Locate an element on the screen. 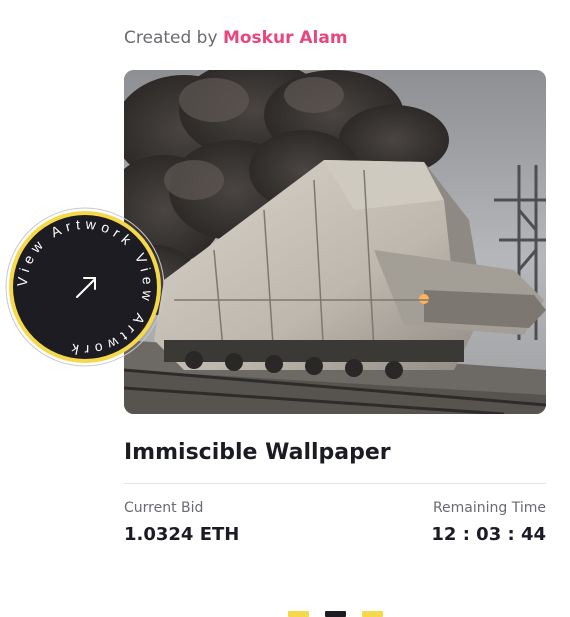 The width and height of the screenshot is (570, 617). current-bid-label: Current Bid is located at coordinates (164, 508).